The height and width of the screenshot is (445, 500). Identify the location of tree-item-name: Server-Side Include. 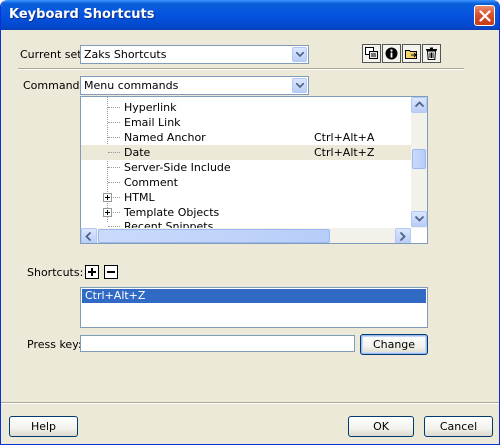
(177, 167).